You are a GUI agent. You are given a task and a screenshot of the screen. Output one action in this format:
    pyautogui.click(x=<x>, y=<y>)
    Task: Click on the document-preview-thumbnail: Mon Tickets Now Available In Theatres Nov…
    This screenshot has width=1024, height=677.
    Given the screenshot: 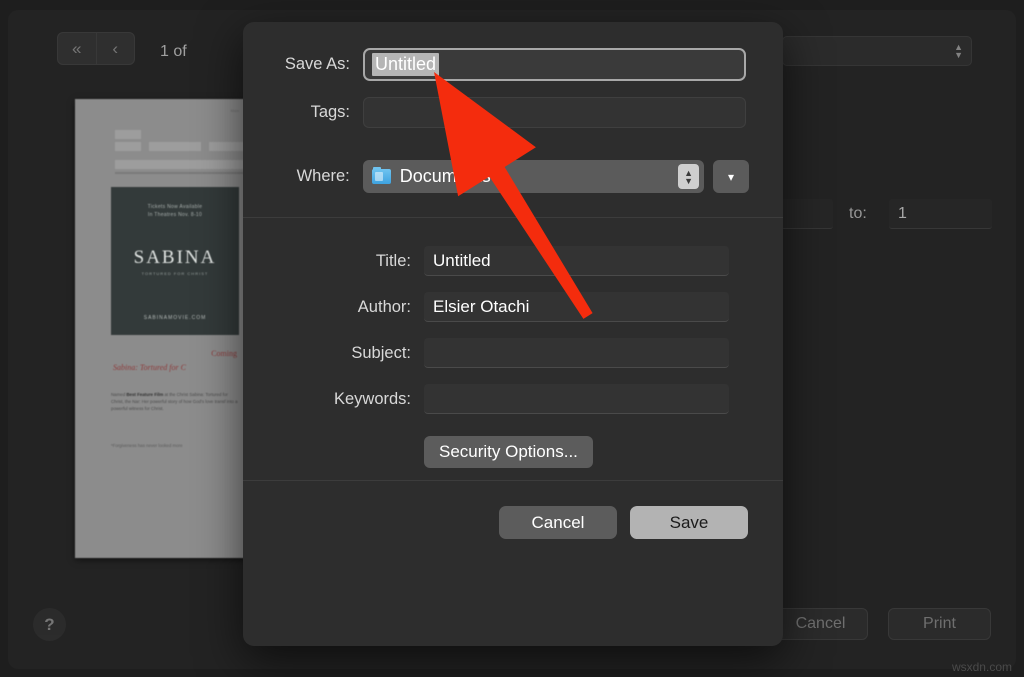 What is the action you would take?
    pyautogui.click(x=161, y=328)
    